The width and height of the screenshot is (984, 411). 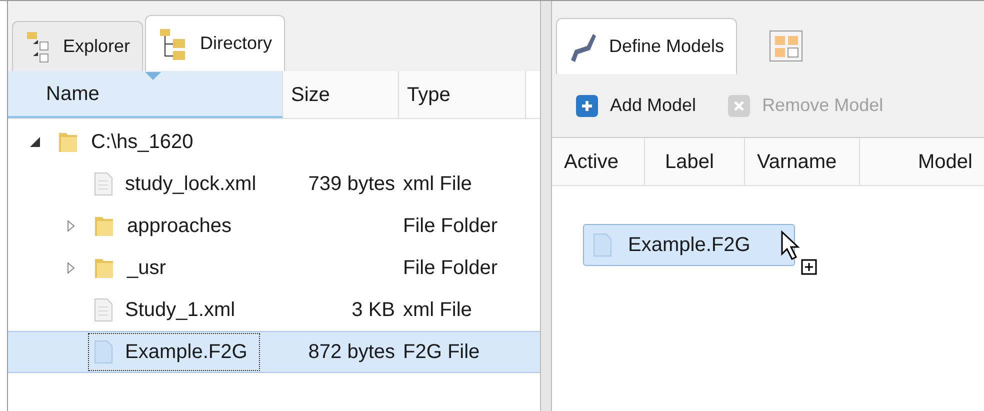 I want to click on file-name: study_lock.xml, so click(x=190, y=184).